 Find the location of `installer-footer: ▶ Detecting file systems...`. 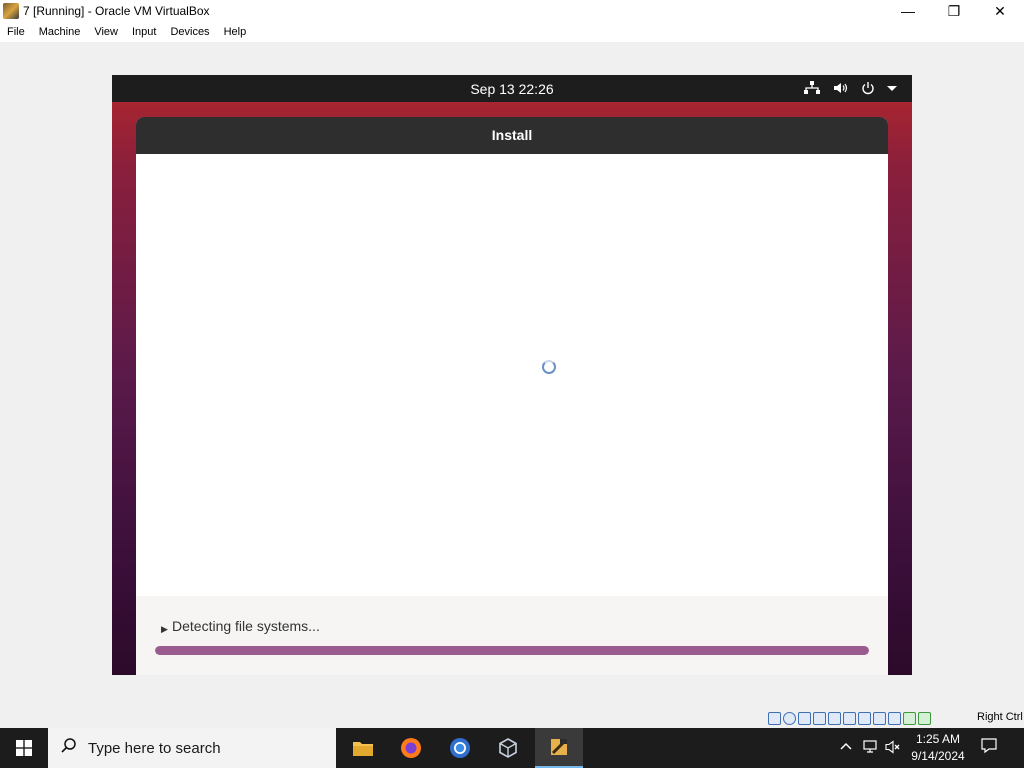

installer-footer: ▶ Detecting file systems... is located at coordinates (512, 635).